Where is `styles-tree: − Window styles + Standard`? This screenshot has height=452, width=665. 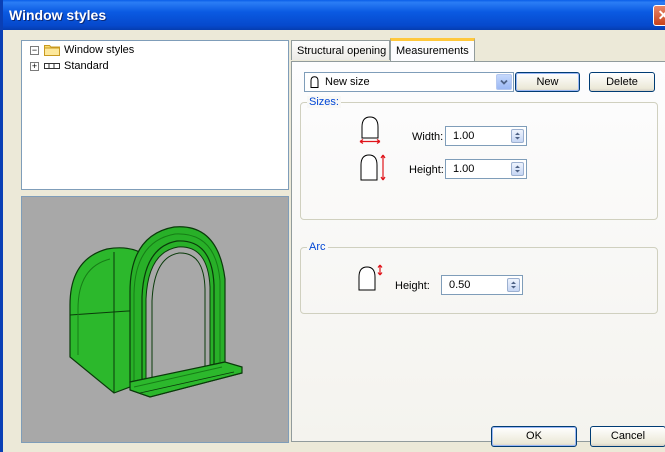
styles-tree: − Window styles + Standard is located at coordinates (155, 115).